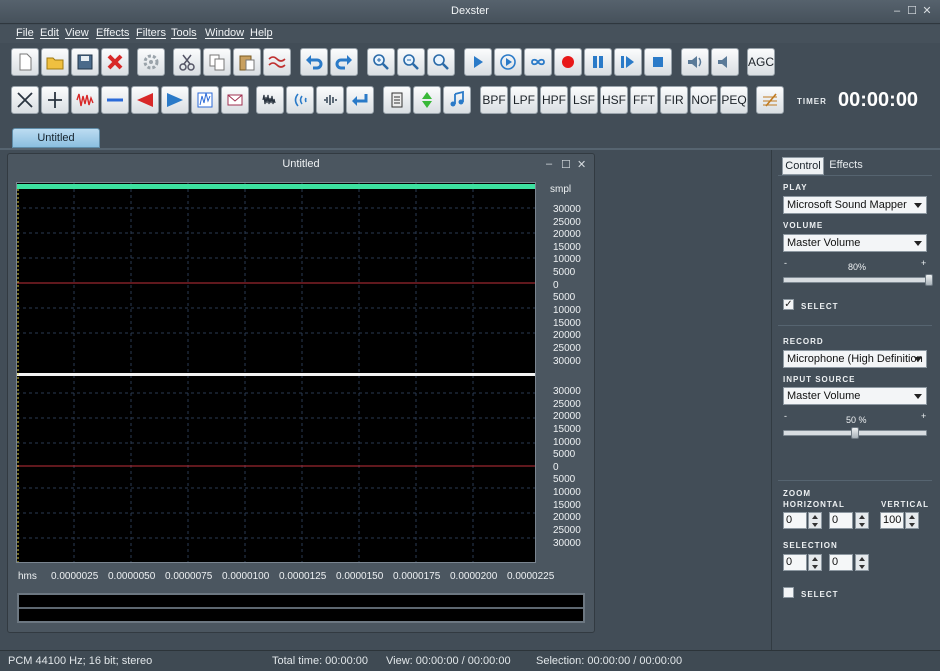  What do you see at coordinates (841, 520) in the screenshot?
I see `zoom-h2-input: 0` at bounding box center [841, 520].